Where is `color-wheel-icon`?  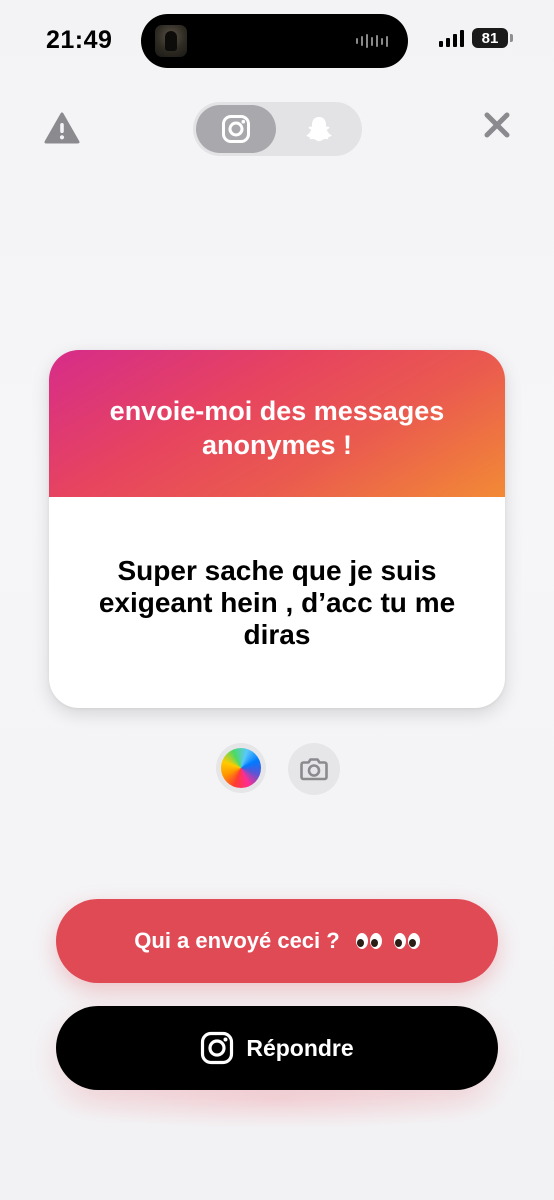 color-wheel-icon is located at coordinates (241, 768).